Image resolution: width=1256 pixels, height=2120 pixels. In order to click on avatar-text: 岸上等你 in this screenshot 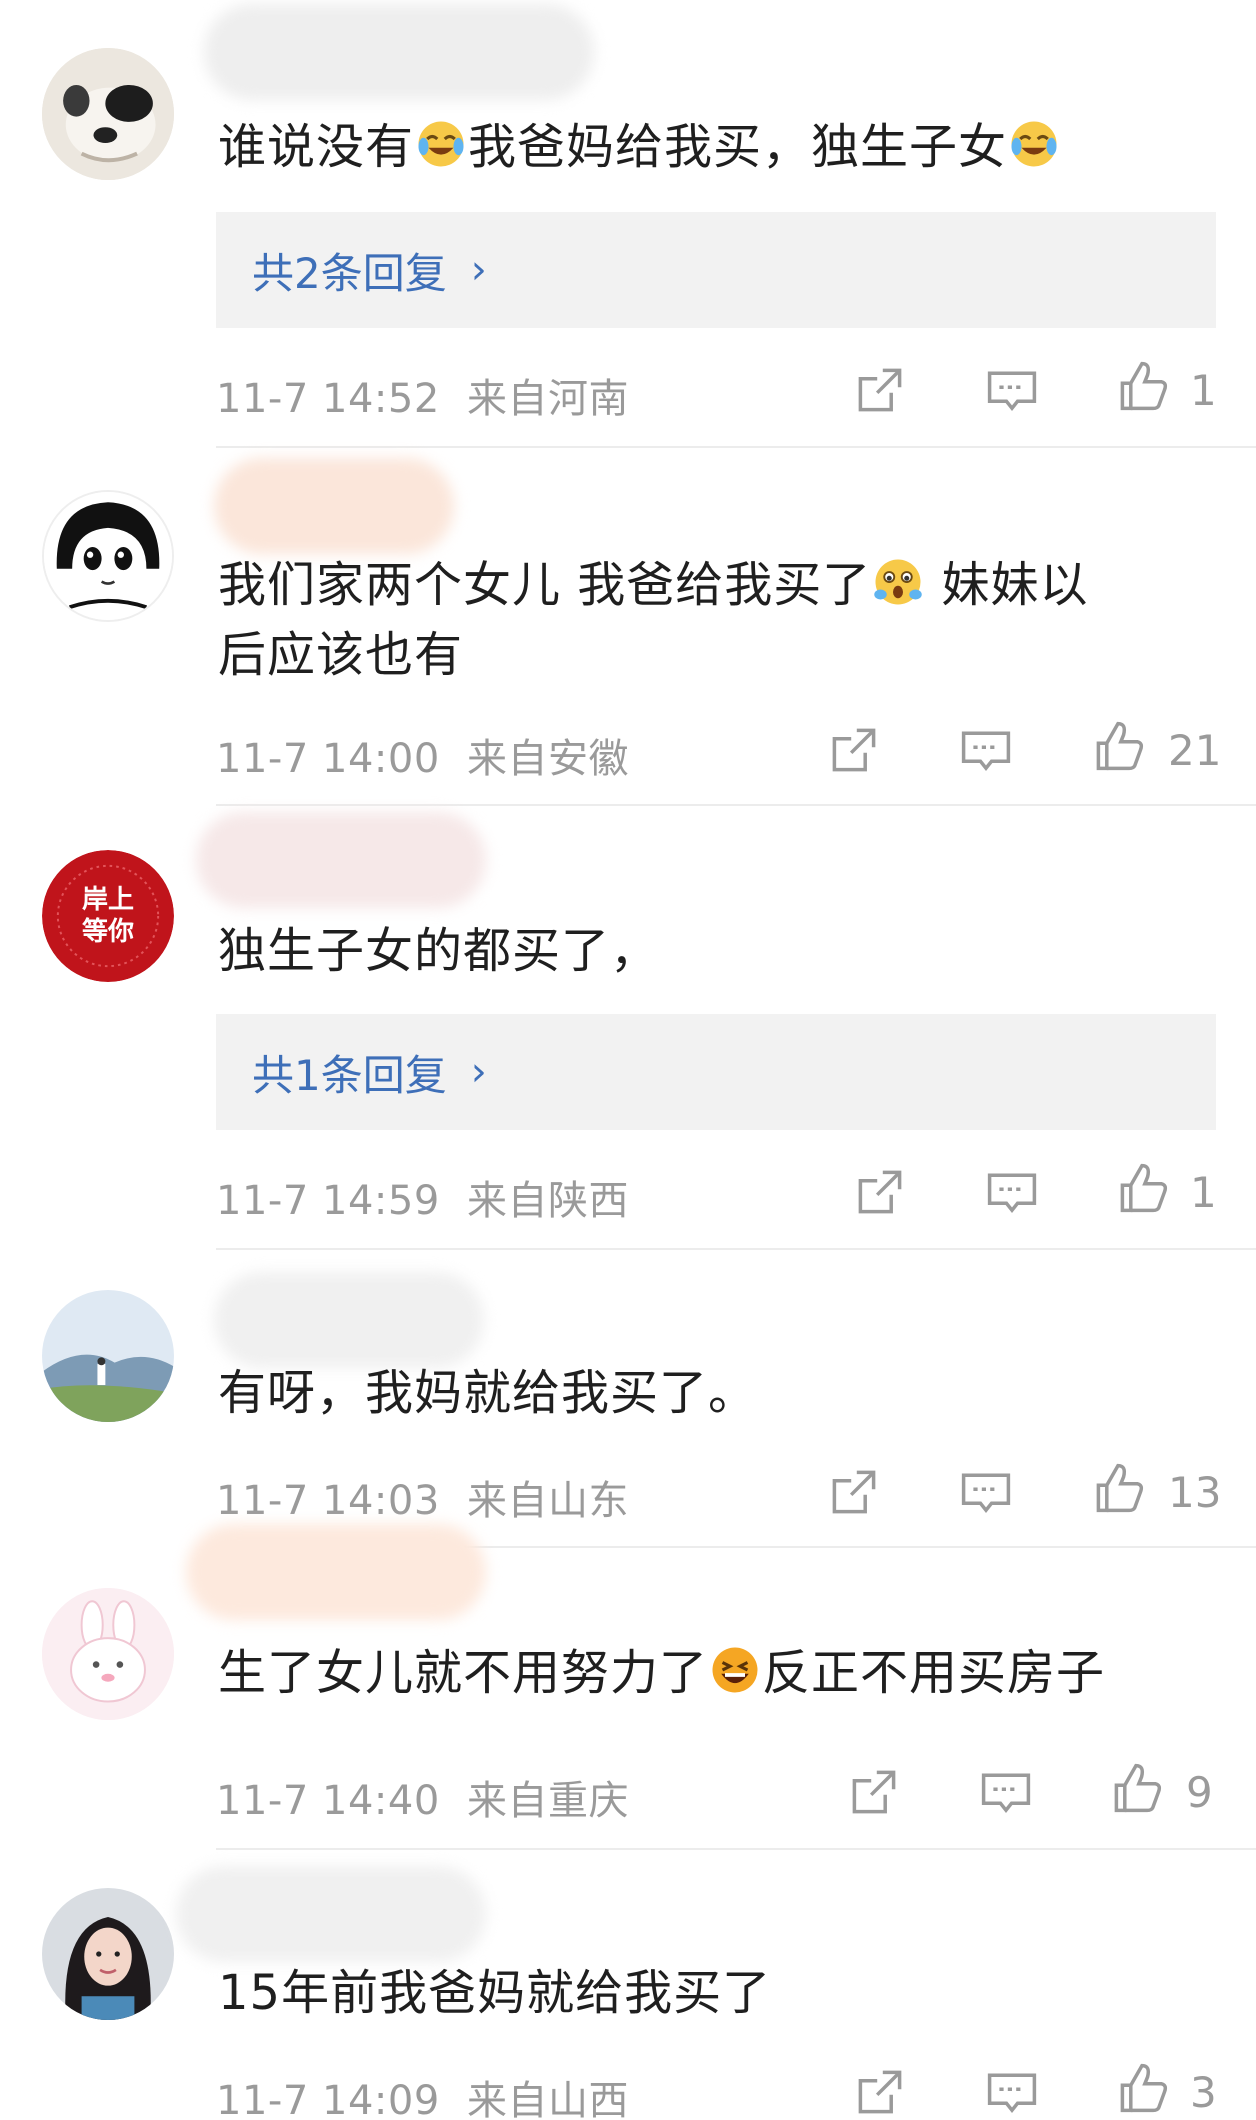, I will do `click(107, 916)`.